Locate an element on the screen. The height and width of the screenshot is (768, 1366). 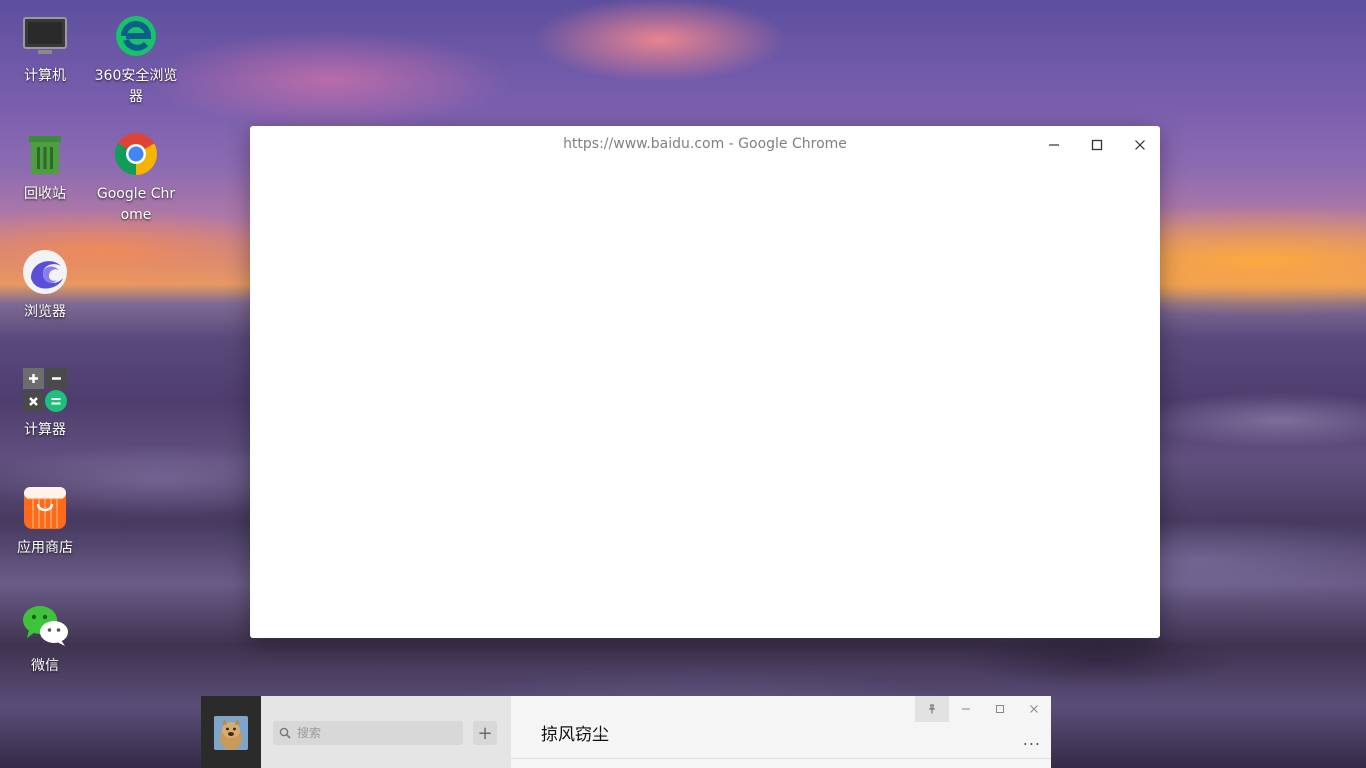
avatar-image is located at coordinates (231, 733).